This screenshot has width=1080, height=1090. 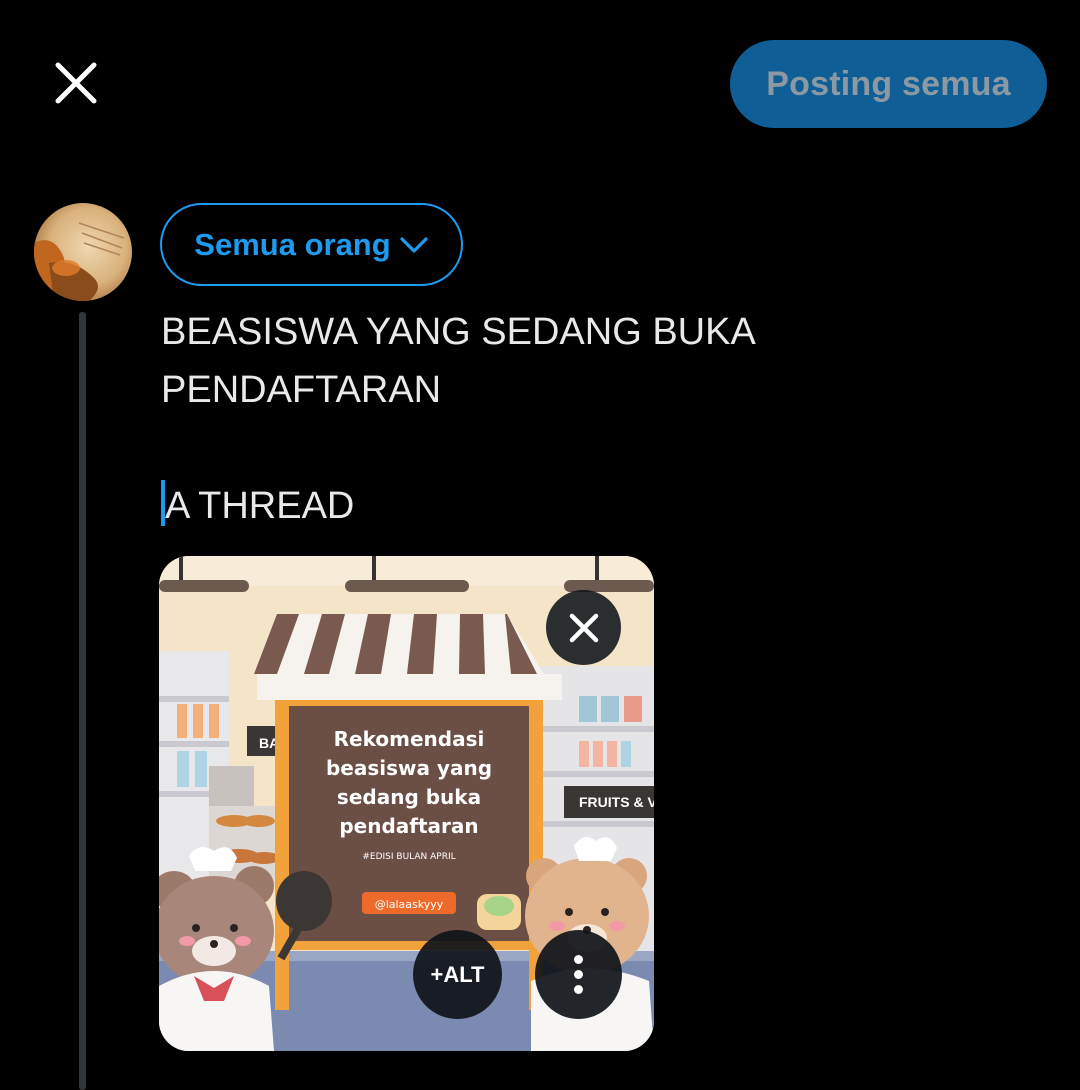 What do you see at coordinates (578, 974) in the screenshot?
I see `media-more-button` at bounding box center [578, 974].